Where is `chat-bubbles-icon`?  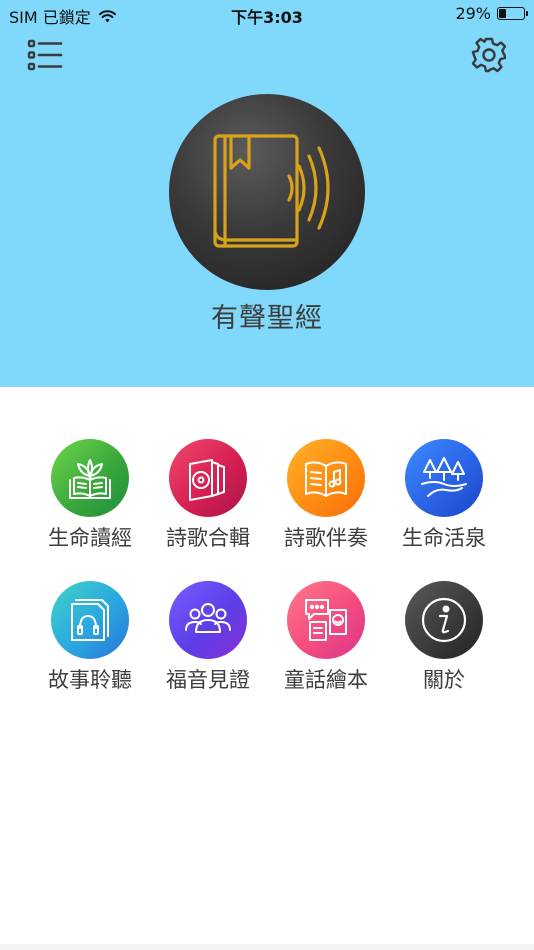
chat-bubbles-icon is located at coordinates (326, 620).